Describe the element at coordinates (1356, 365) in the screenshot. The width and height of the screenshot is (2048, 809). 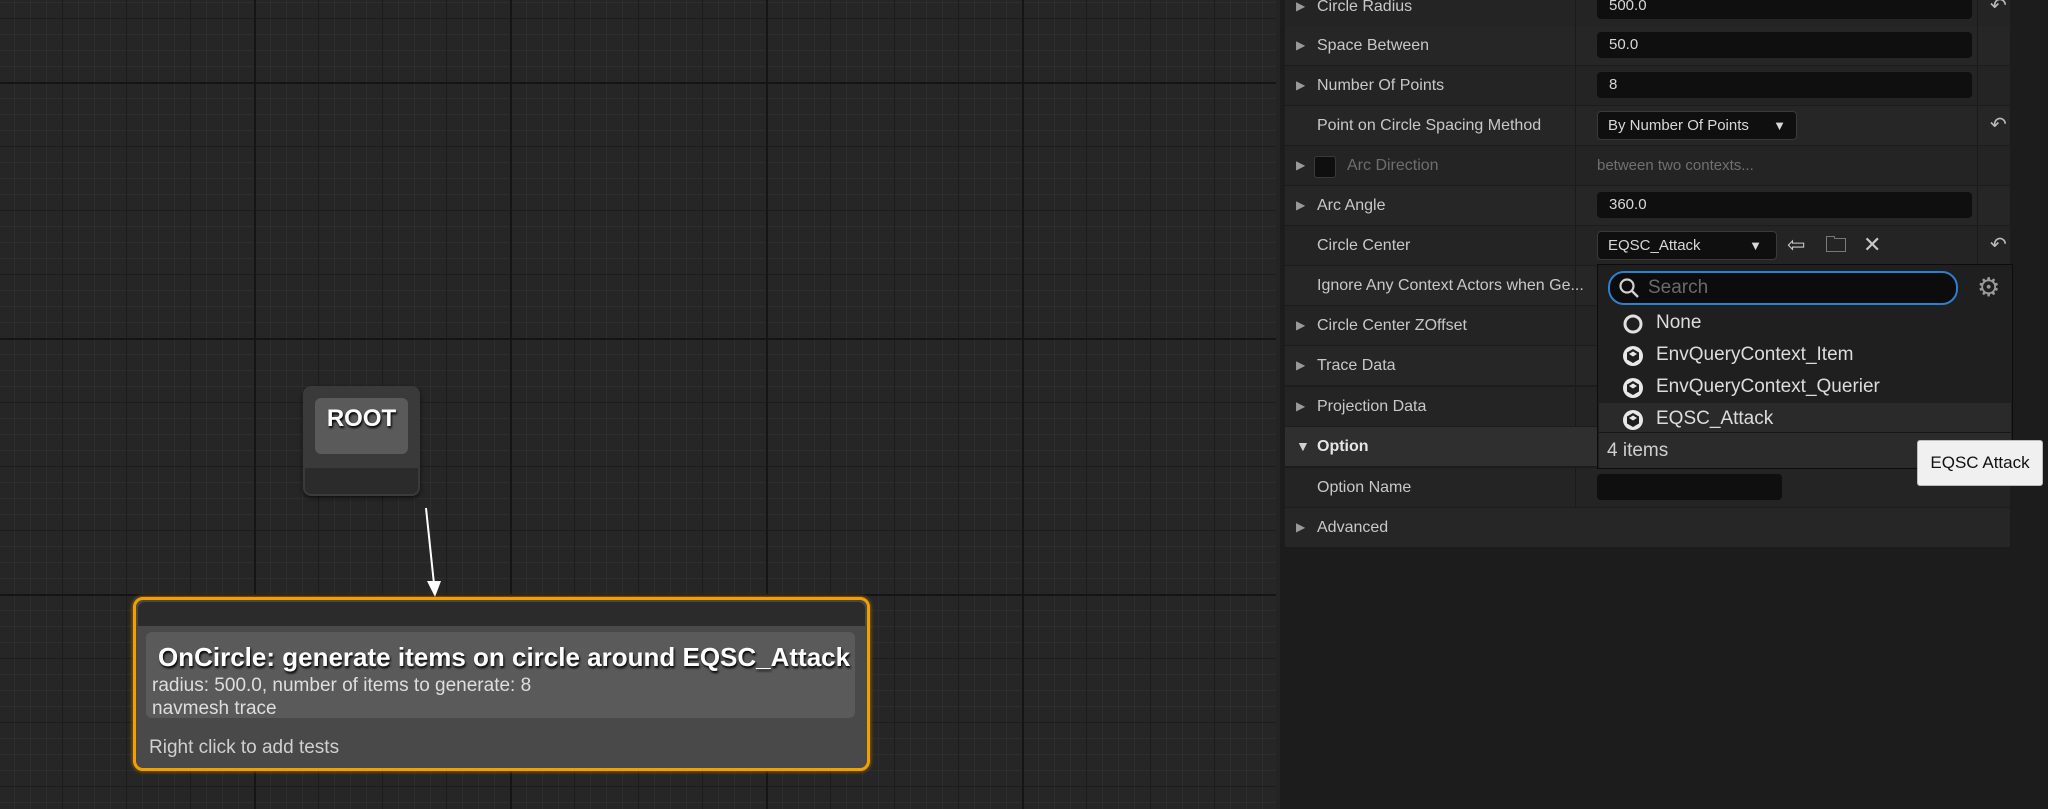
I see `property-label: Trace Data` at that location.